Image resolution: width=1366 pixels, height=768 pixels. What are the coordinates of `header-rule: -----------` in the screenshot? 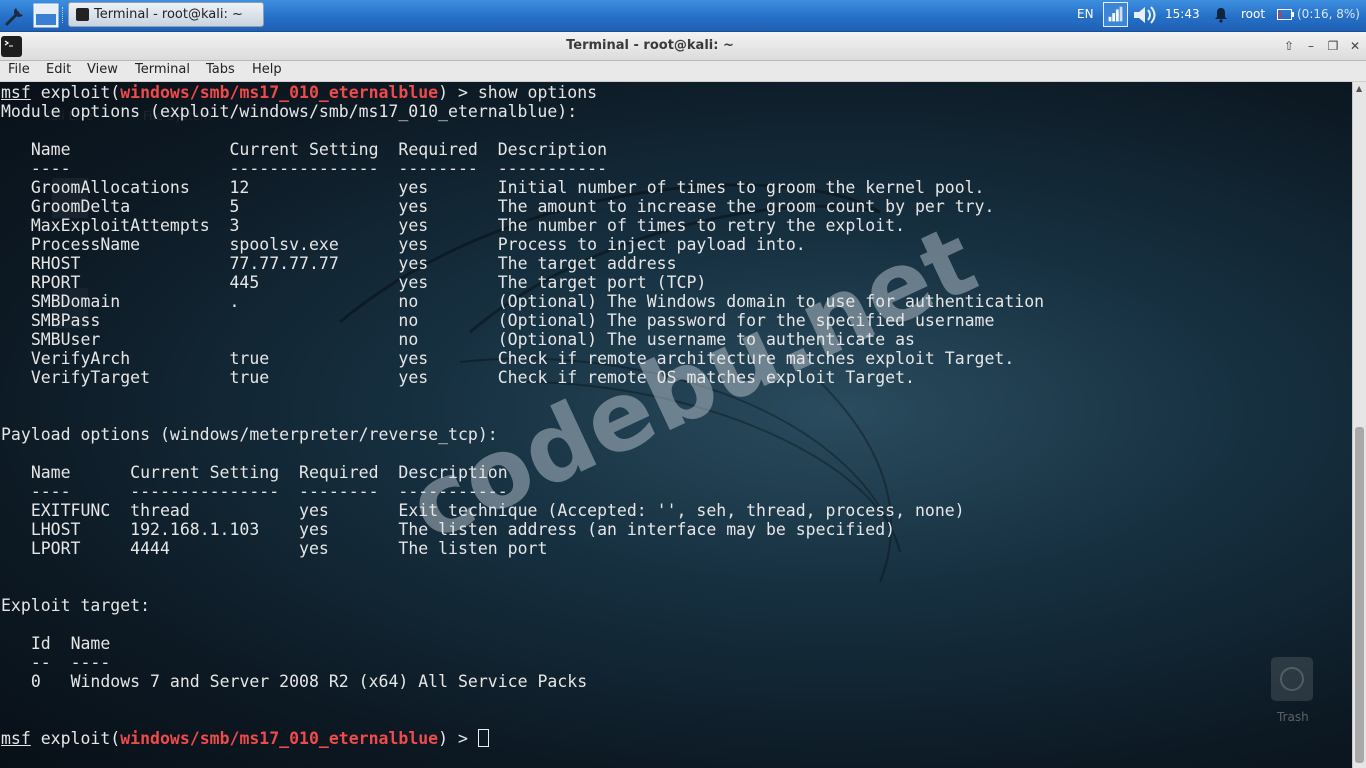 It's located at (453, 491).